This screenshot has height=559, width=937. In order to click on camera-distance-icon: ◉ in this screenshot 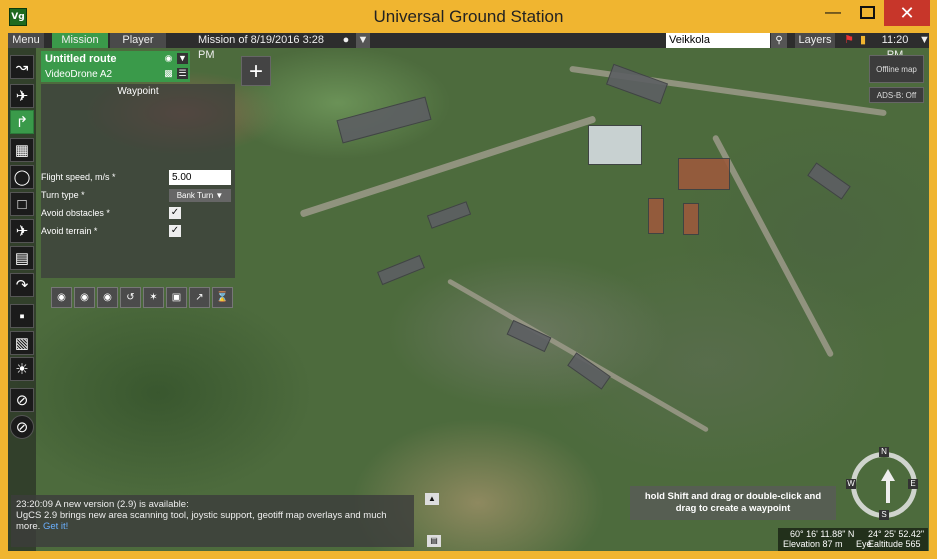, I will do `click(107, 297)`.